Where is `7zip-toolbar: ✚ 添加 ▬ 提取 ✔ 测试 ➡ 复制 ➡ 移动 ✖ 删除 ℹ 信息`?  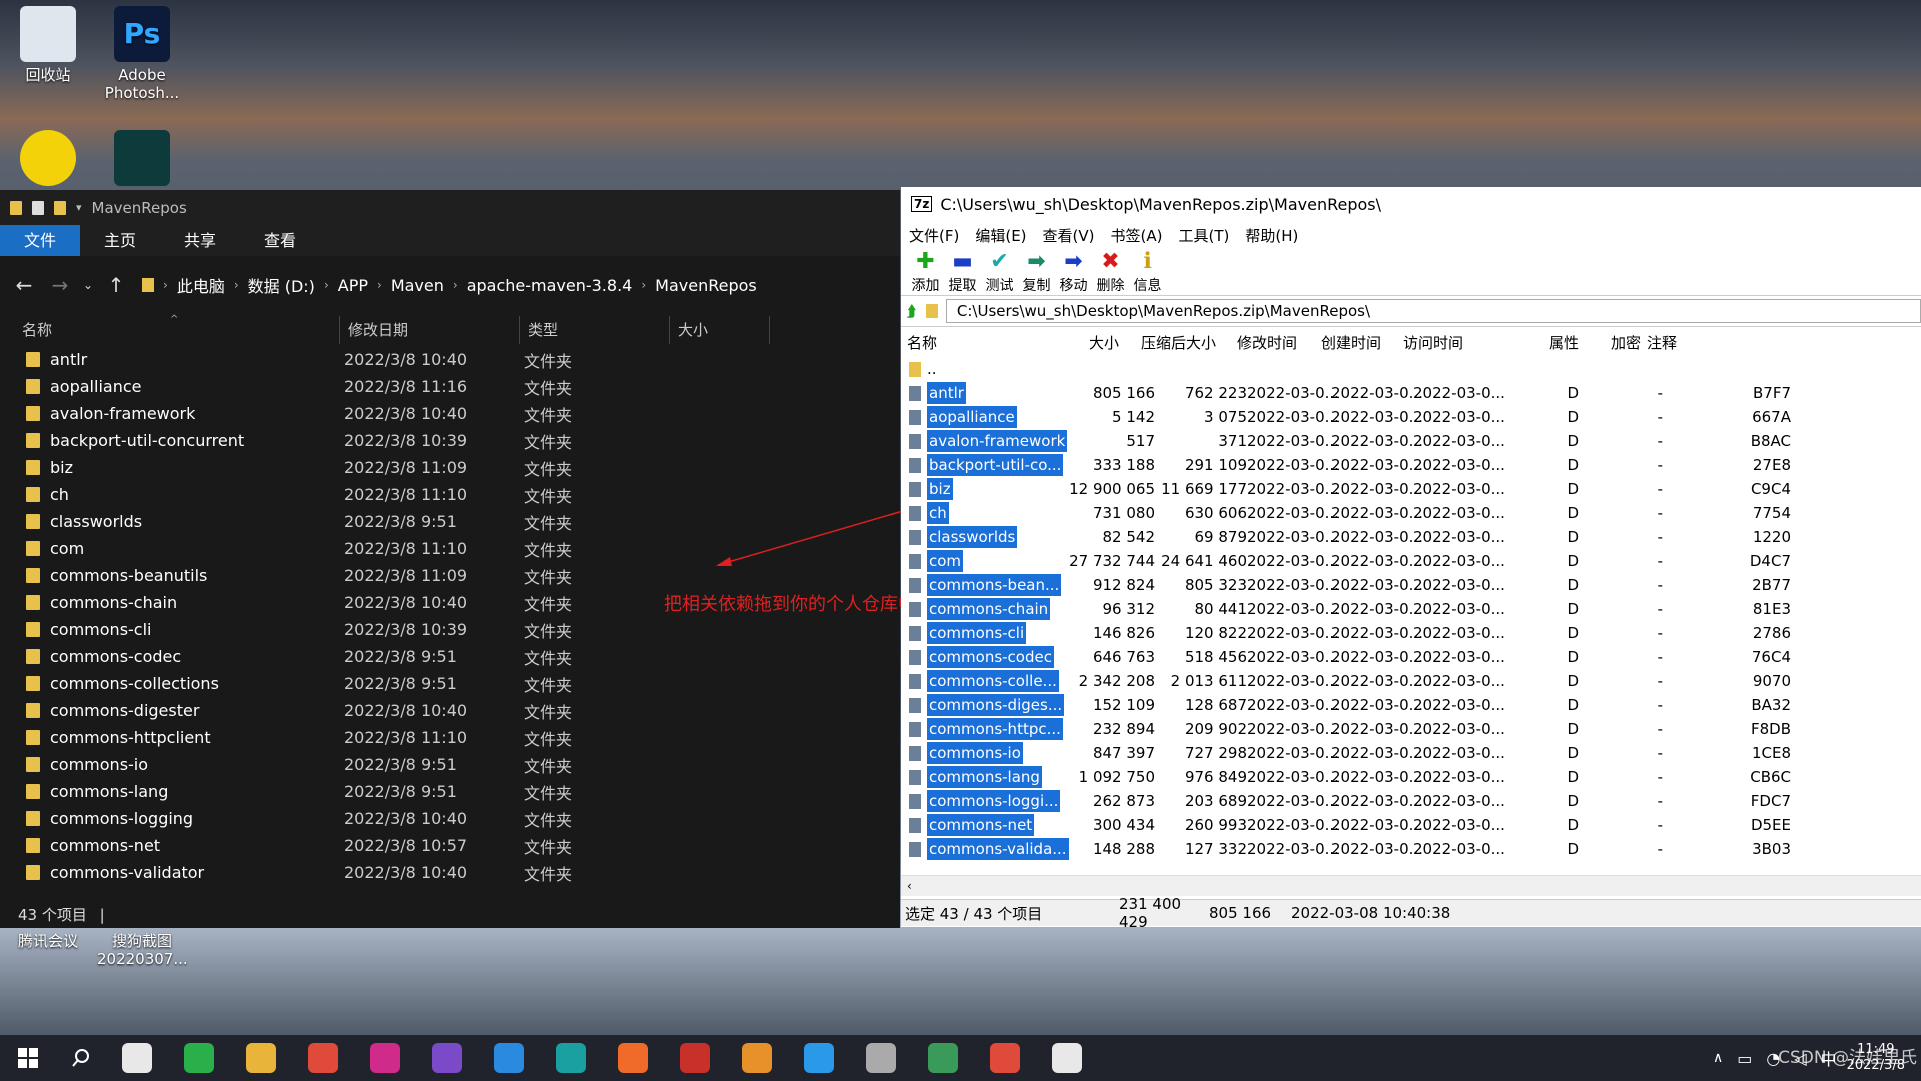
7zip-toolbar: ✚ 添加 ▬ 提取 ✔ 测试 ➡ 复制 ➡ 移动 ✖ 删除 ℹ 信息 is located at coordinates (1411, 272).